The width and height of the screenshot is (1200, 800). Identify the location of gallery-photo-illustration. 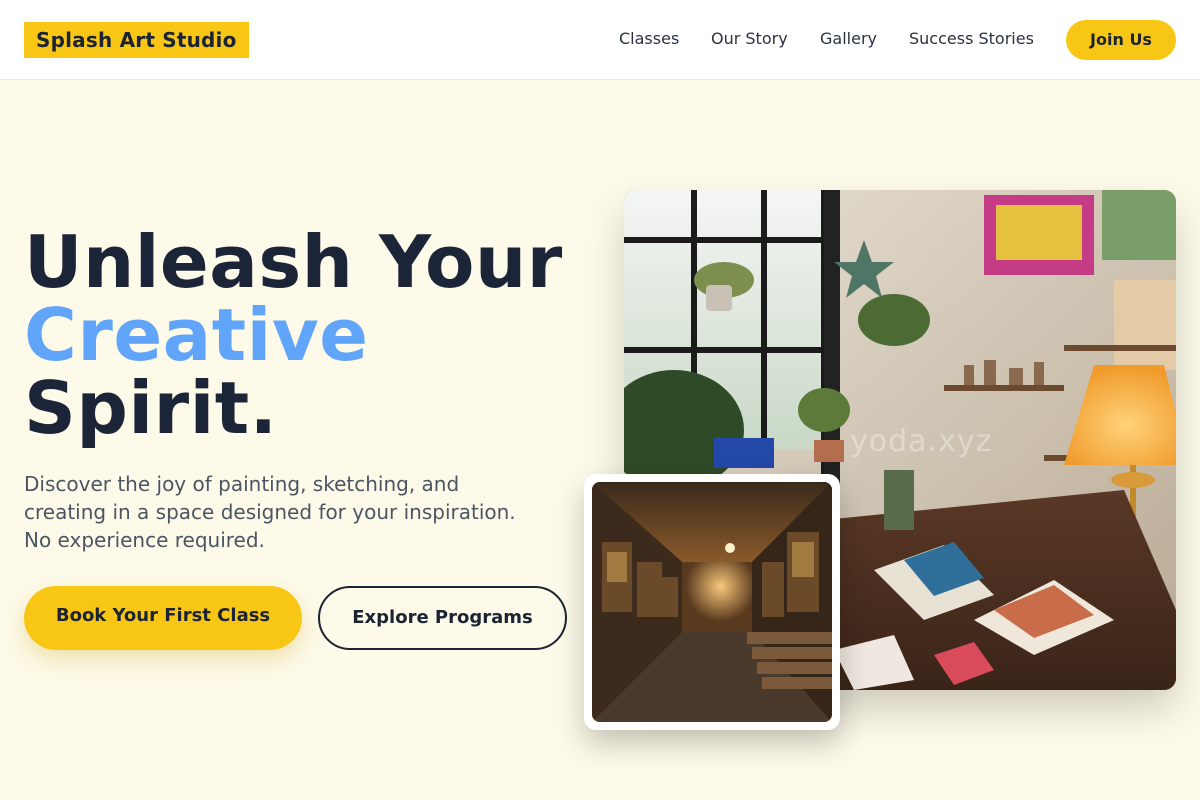
(712, 602).